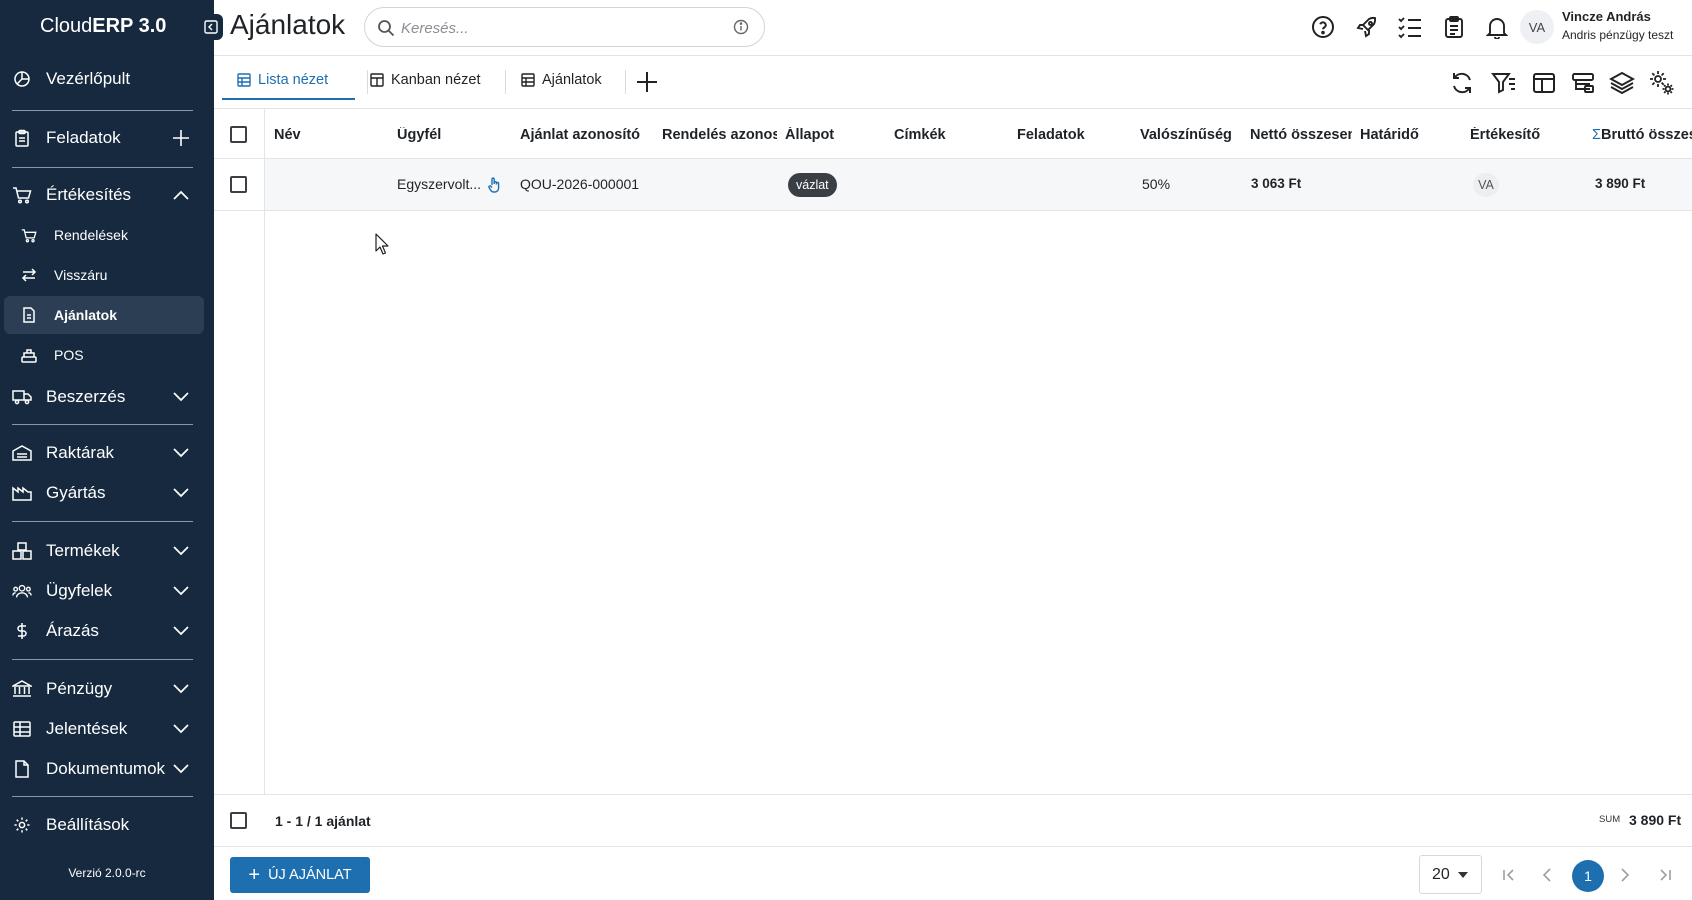 The height and width of the screenshot is (900, 1692). What do you see at coordinates (1454, 27) in the screenshot?
I see `clipboard-list-icon` at bounding box center [1454, 27].